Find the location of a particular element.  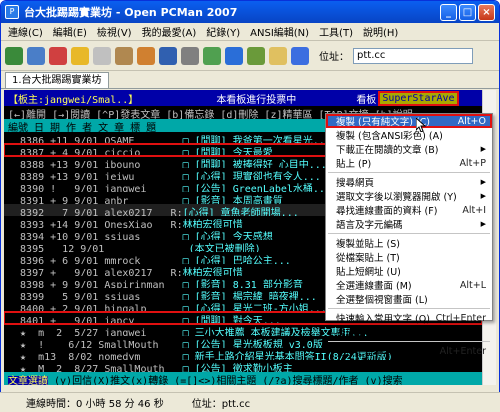

menu-connection: 連線(C) is located at coordinates (25, 31).